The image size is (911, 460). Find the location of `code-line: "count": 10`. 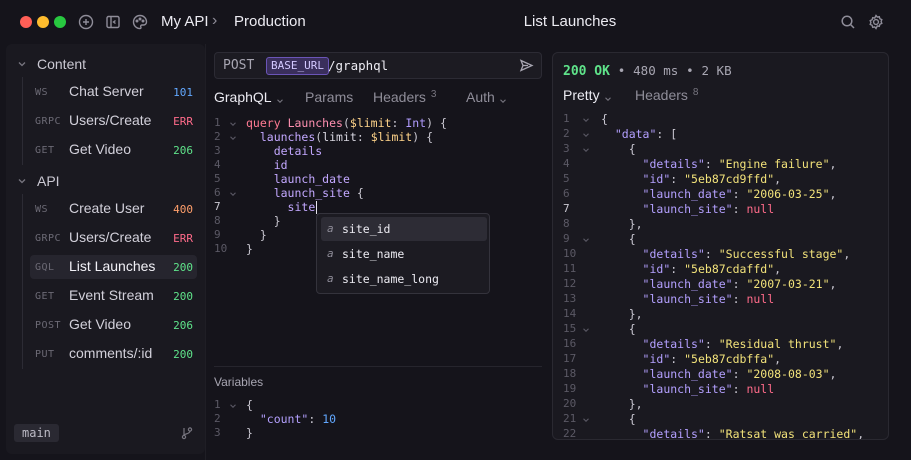

code-line: "count": 10 is located at coordinates (298, 419).